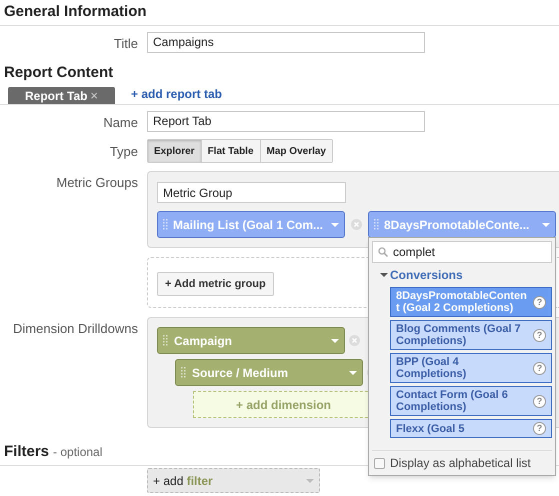 This screenshot has height=496, width=559. Describe the element at coordinates (97, 182) in the screenshot. I see `field-label: Metric Groups` at that location.